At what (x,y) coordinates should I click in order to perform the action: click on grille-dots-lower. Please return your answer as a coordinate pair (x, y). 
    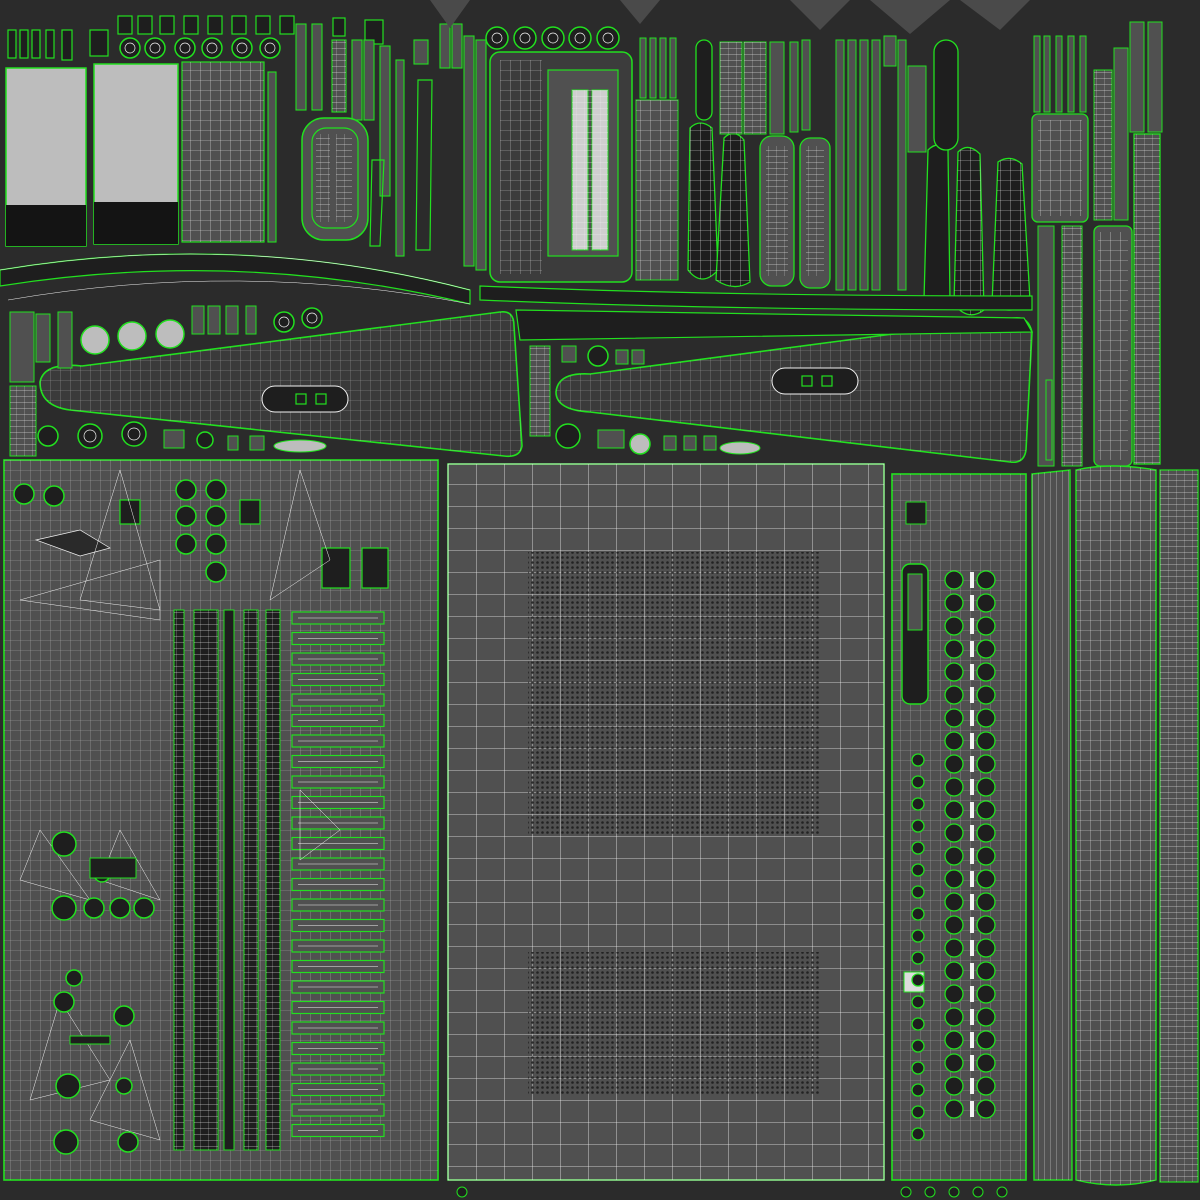
    Looking at the image, I should click on (674, 1024).